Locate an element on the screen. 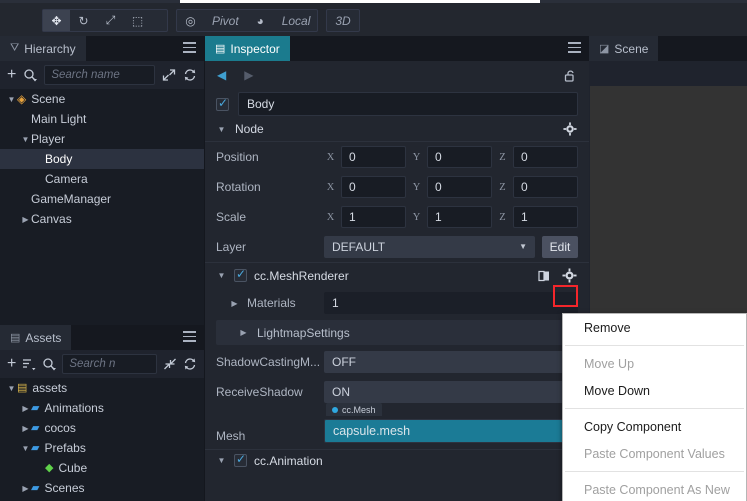 Image resolution: width=747 pixels, height=501 pixels. nav-back-icon: ◀ is located at coordinates (221, 75).